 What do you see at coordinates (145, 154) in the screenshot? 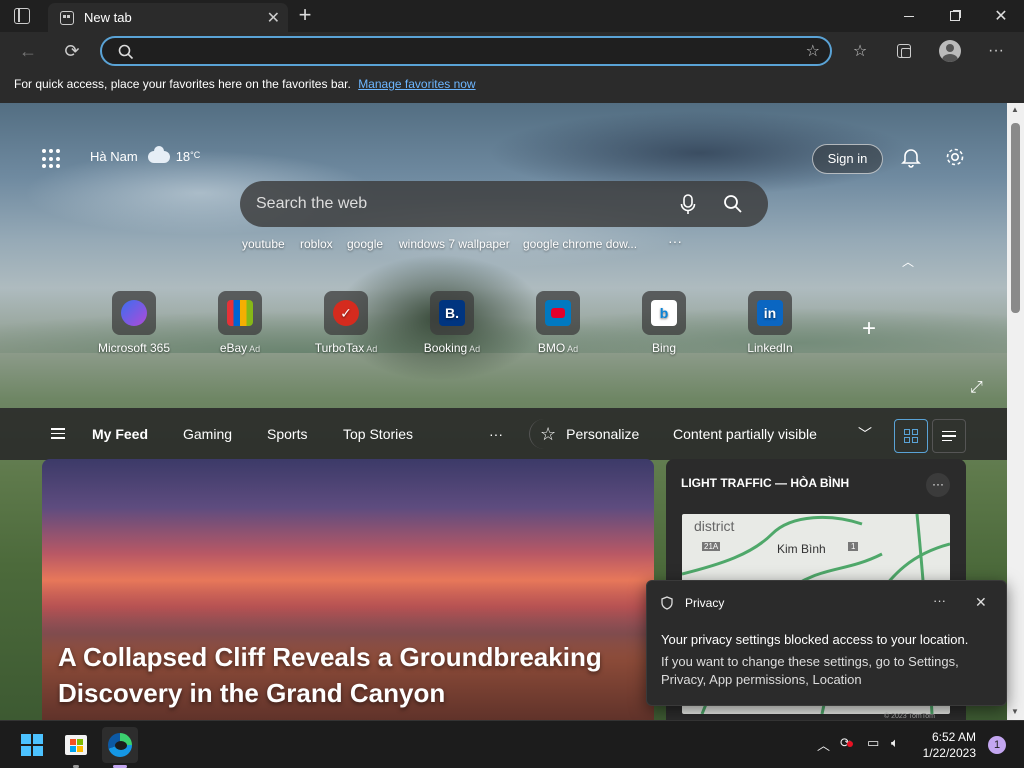
I see `weather-widget: Hà Nam 18 °C` at bounding box center [145, 154].